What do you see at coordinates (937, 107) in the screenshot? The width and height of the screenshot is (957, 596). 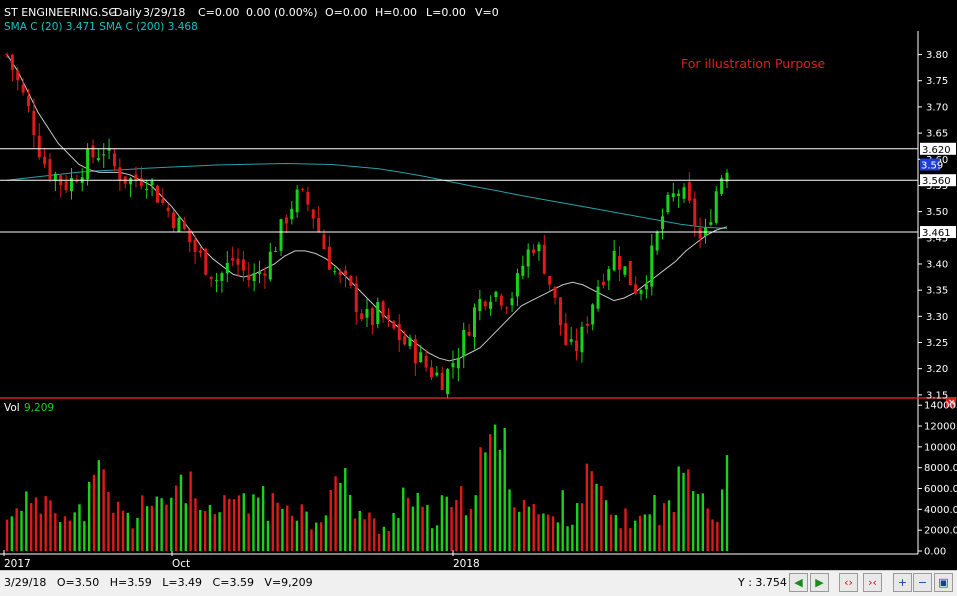 I see `price-tick-label: 3.70` at bounding box center [937, 107].